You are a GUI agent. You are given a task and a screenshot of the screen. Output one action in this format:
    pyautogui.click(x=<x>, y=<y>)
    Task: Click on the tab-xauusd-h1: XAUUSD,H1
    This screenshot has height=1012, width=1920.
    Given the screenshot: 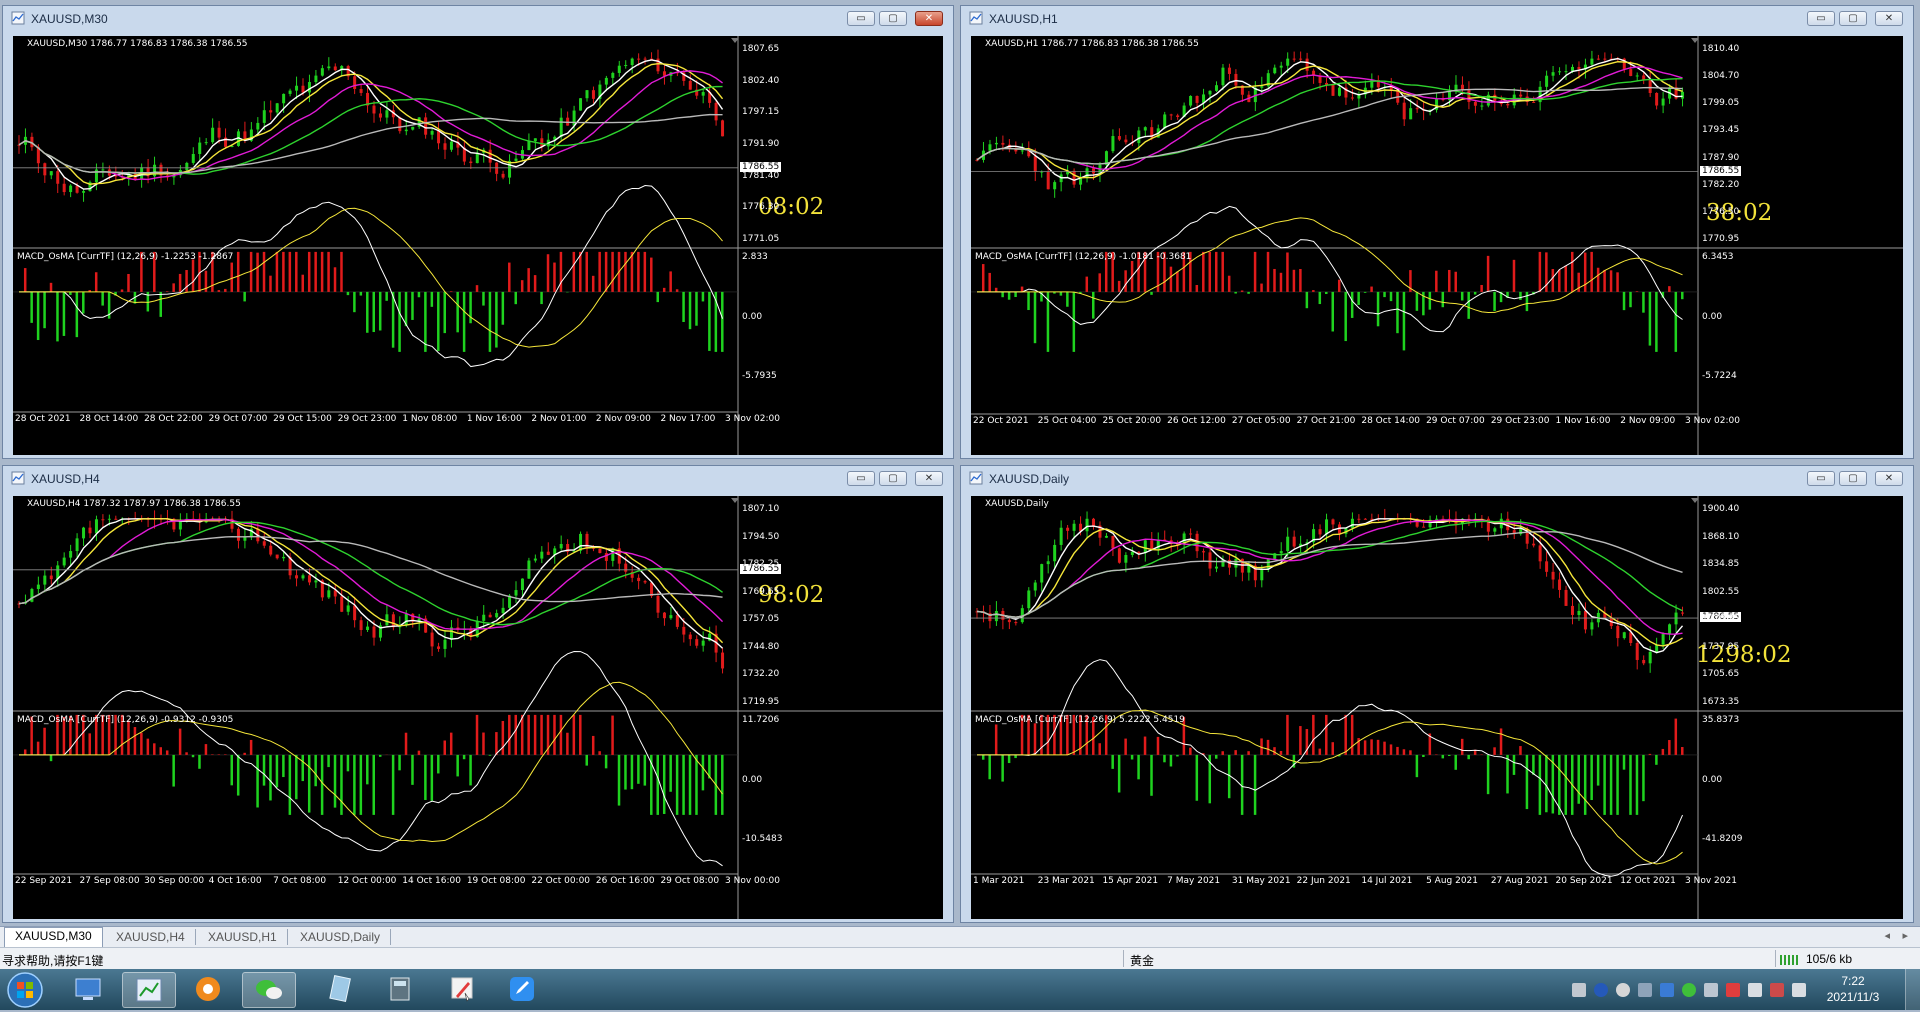 What is the action you would take?
    pyautogui.click(x=243, y=937)
    